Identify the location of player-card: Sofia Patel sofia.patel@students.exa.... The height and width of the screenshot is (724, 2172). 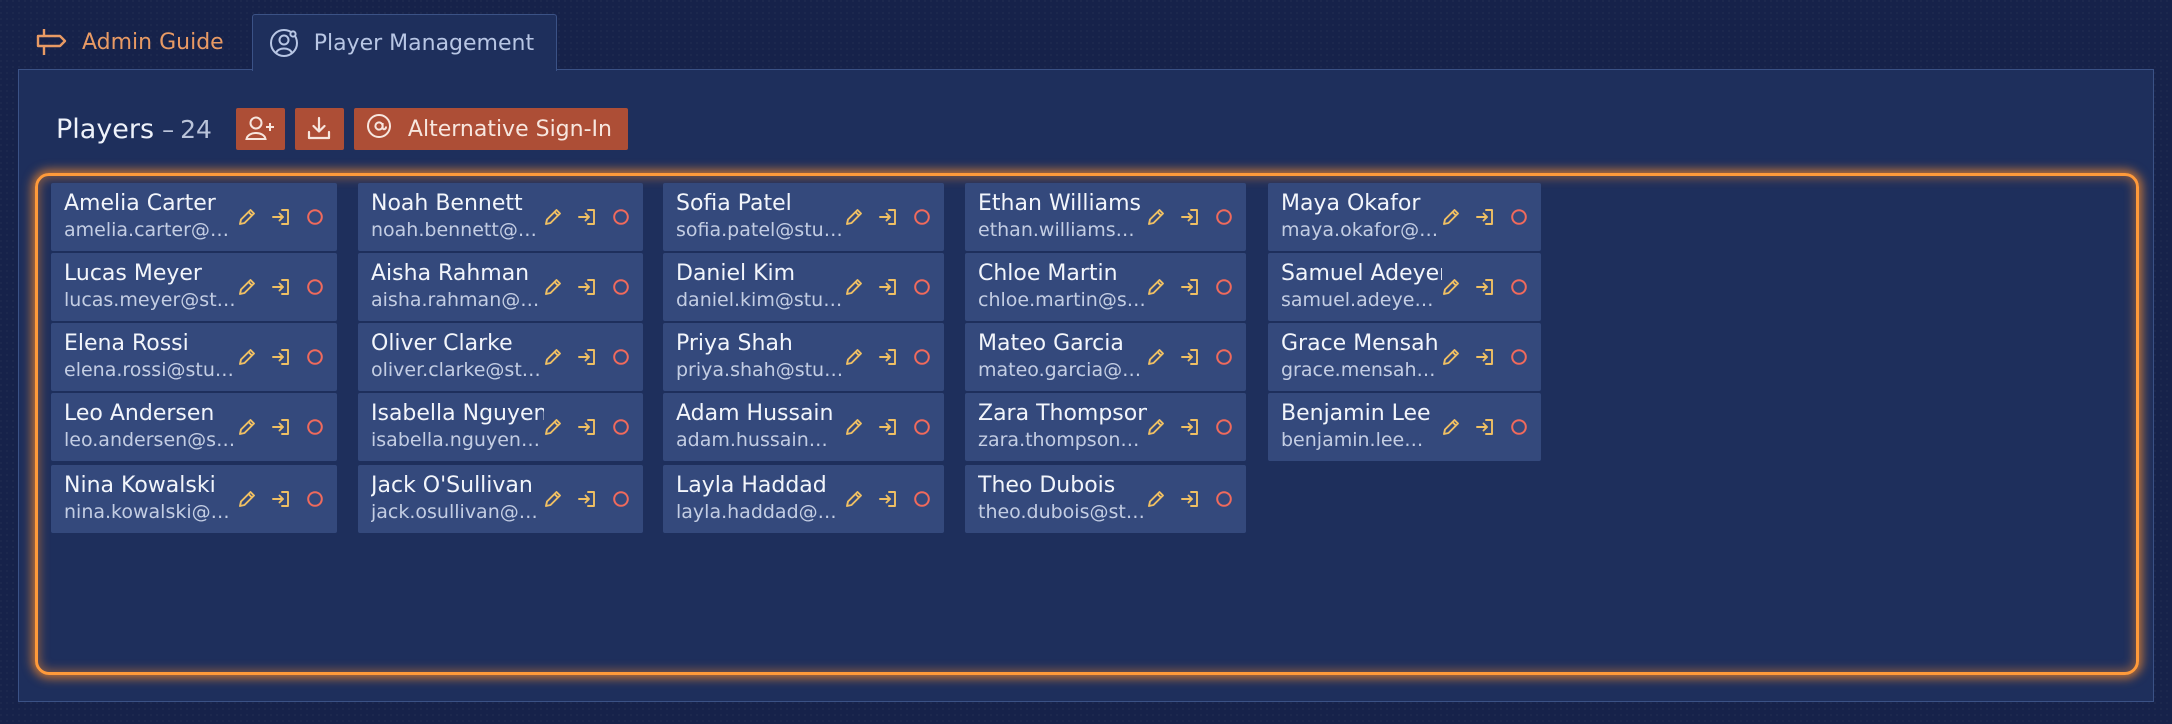
(803, 217).